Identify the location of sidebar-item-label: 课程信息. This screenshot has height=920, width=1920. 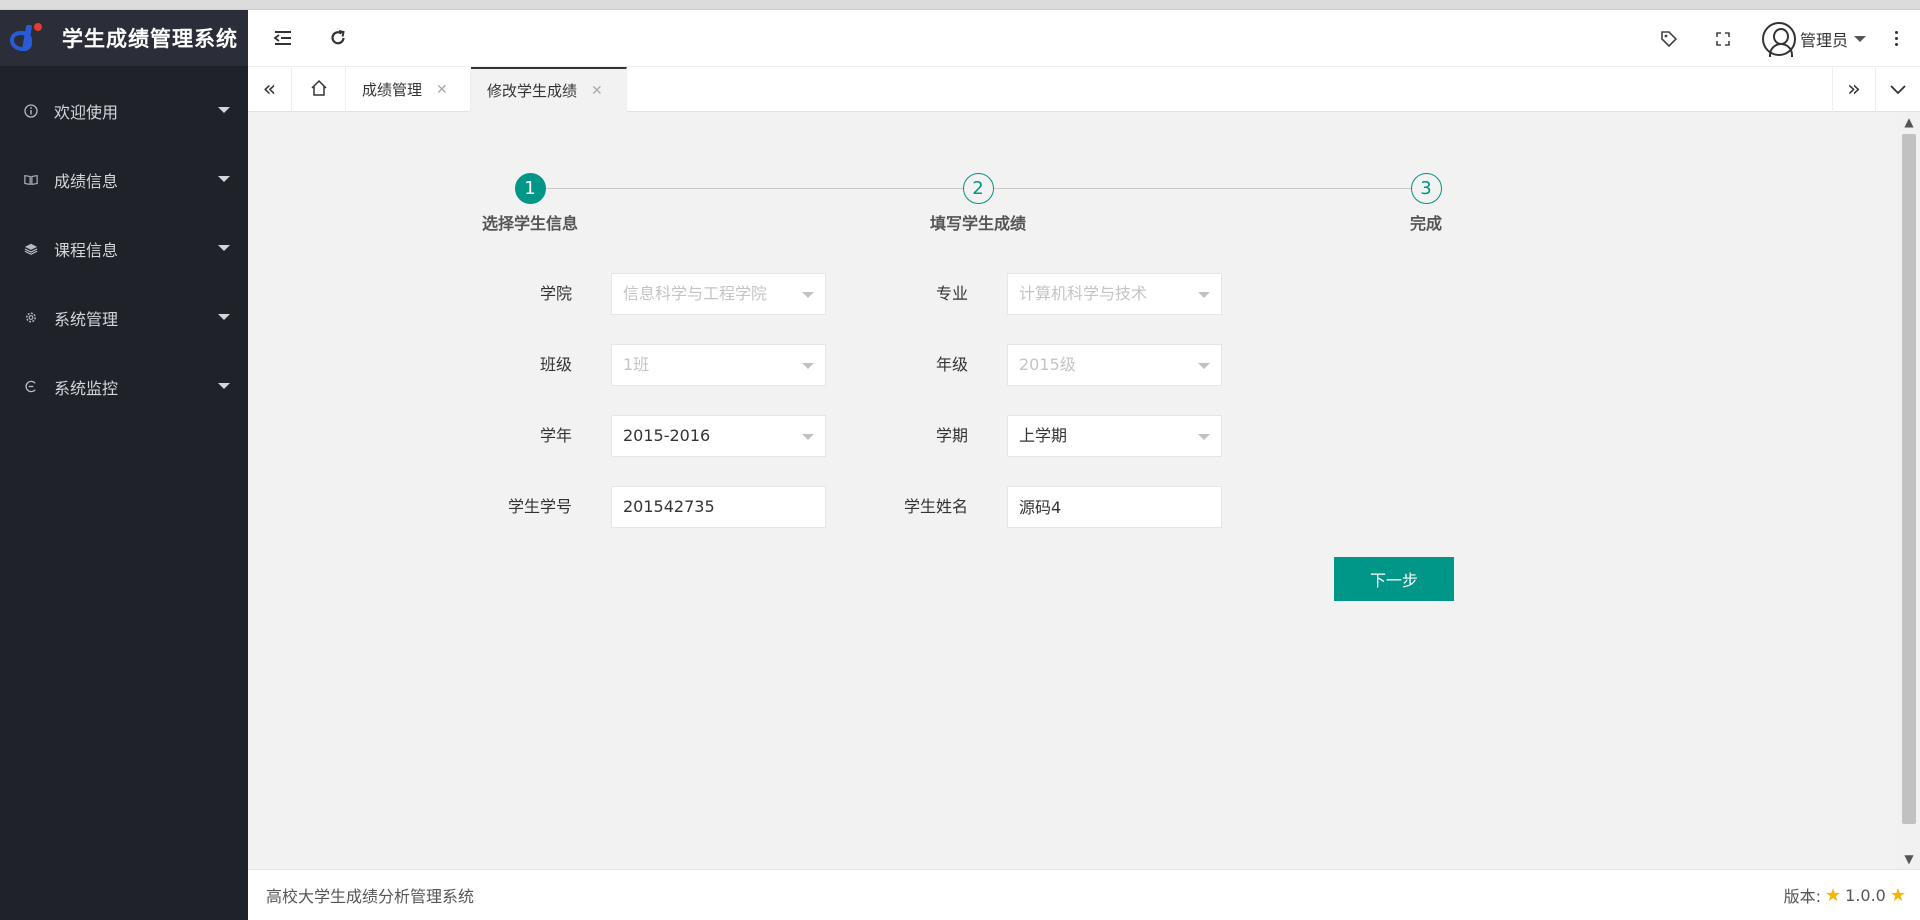
(86, 250).